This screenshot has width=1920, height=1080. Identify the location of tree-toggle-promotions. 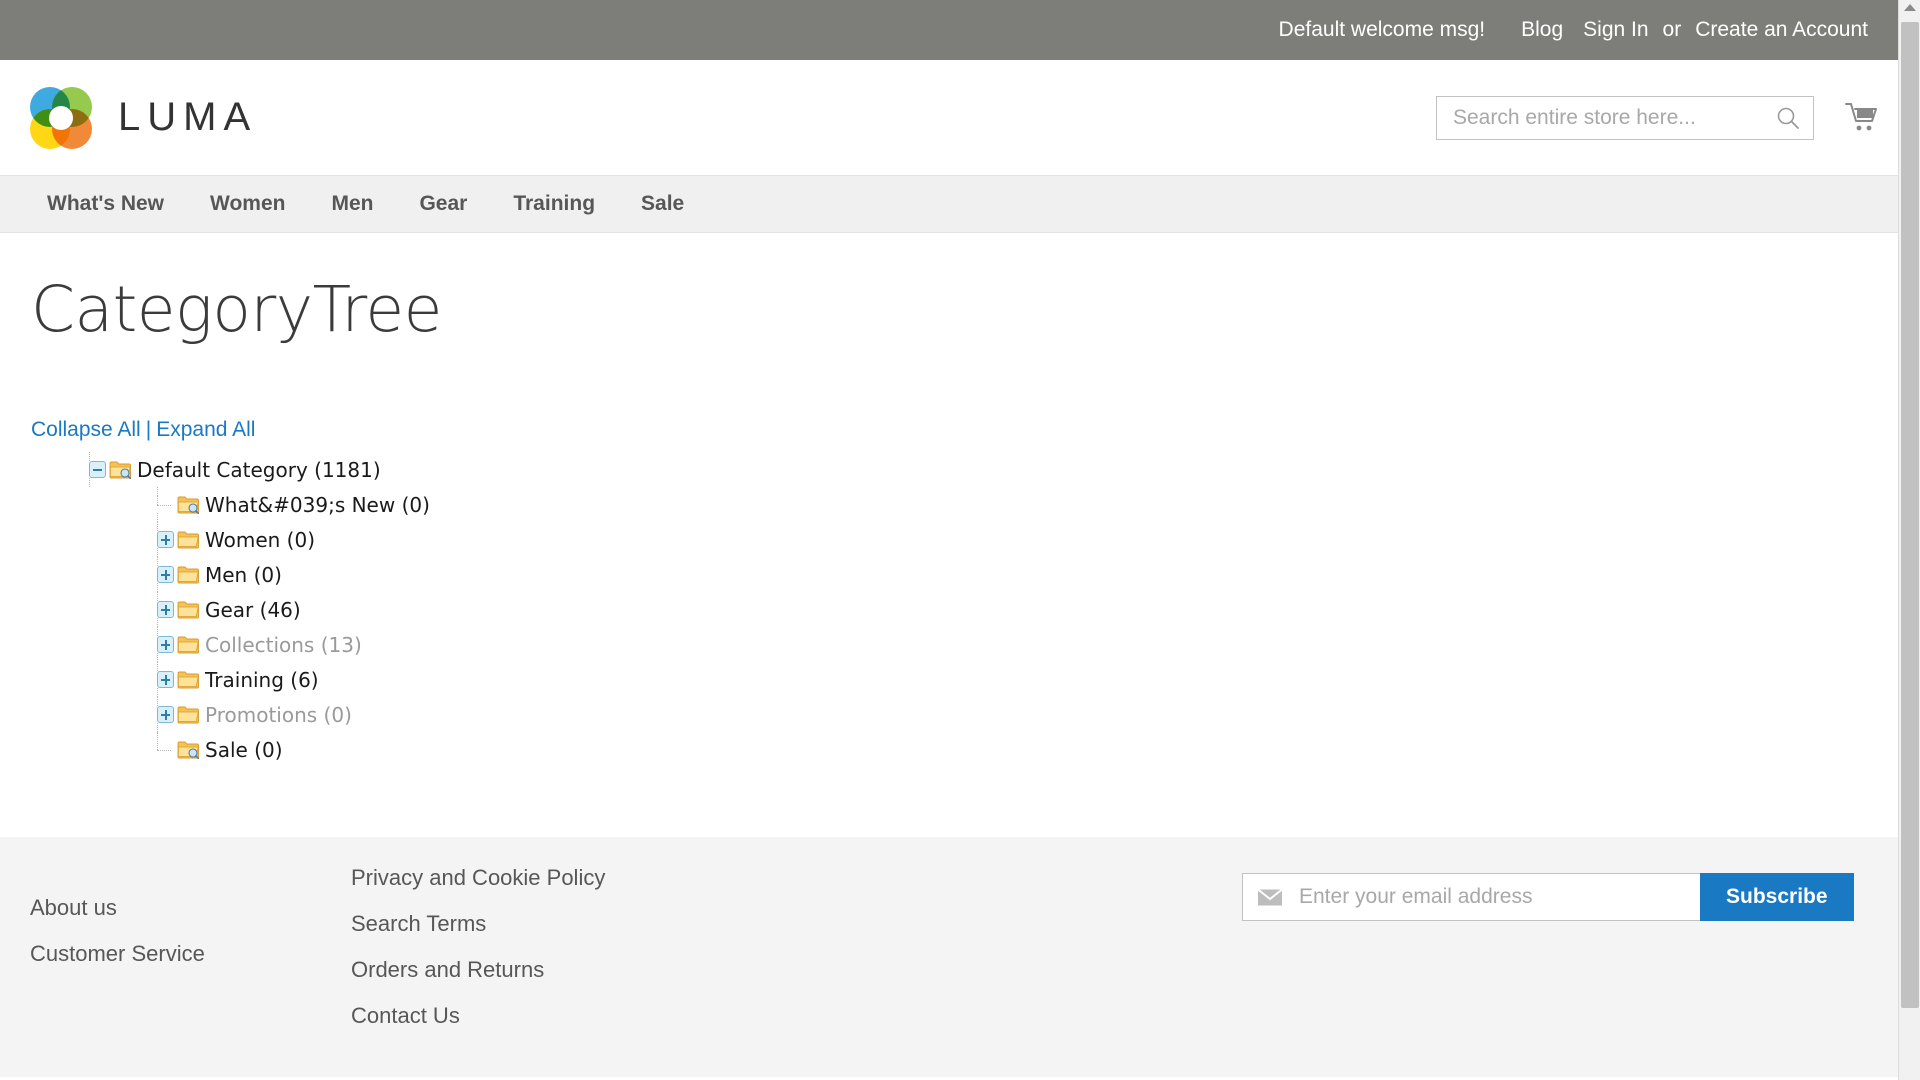
(165, 715).